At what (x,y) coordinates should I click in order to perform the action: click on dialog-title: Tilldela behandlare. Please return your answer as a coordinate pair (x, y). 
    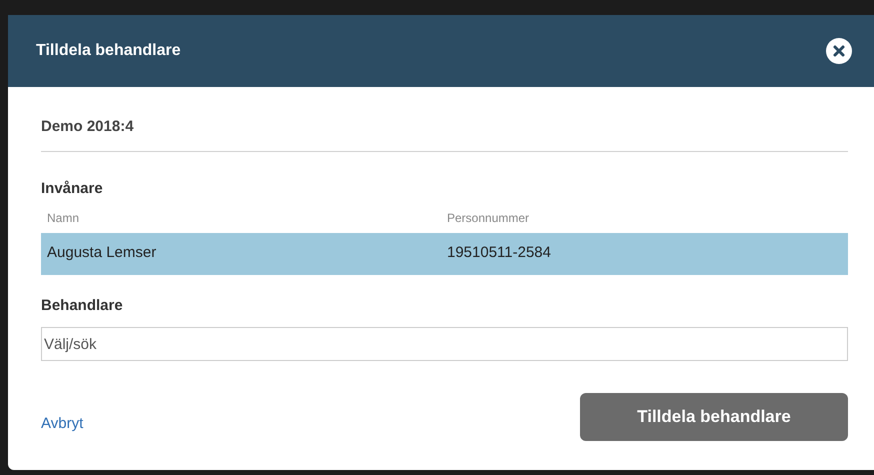
    Looking at the image, I should click on (108, 51).